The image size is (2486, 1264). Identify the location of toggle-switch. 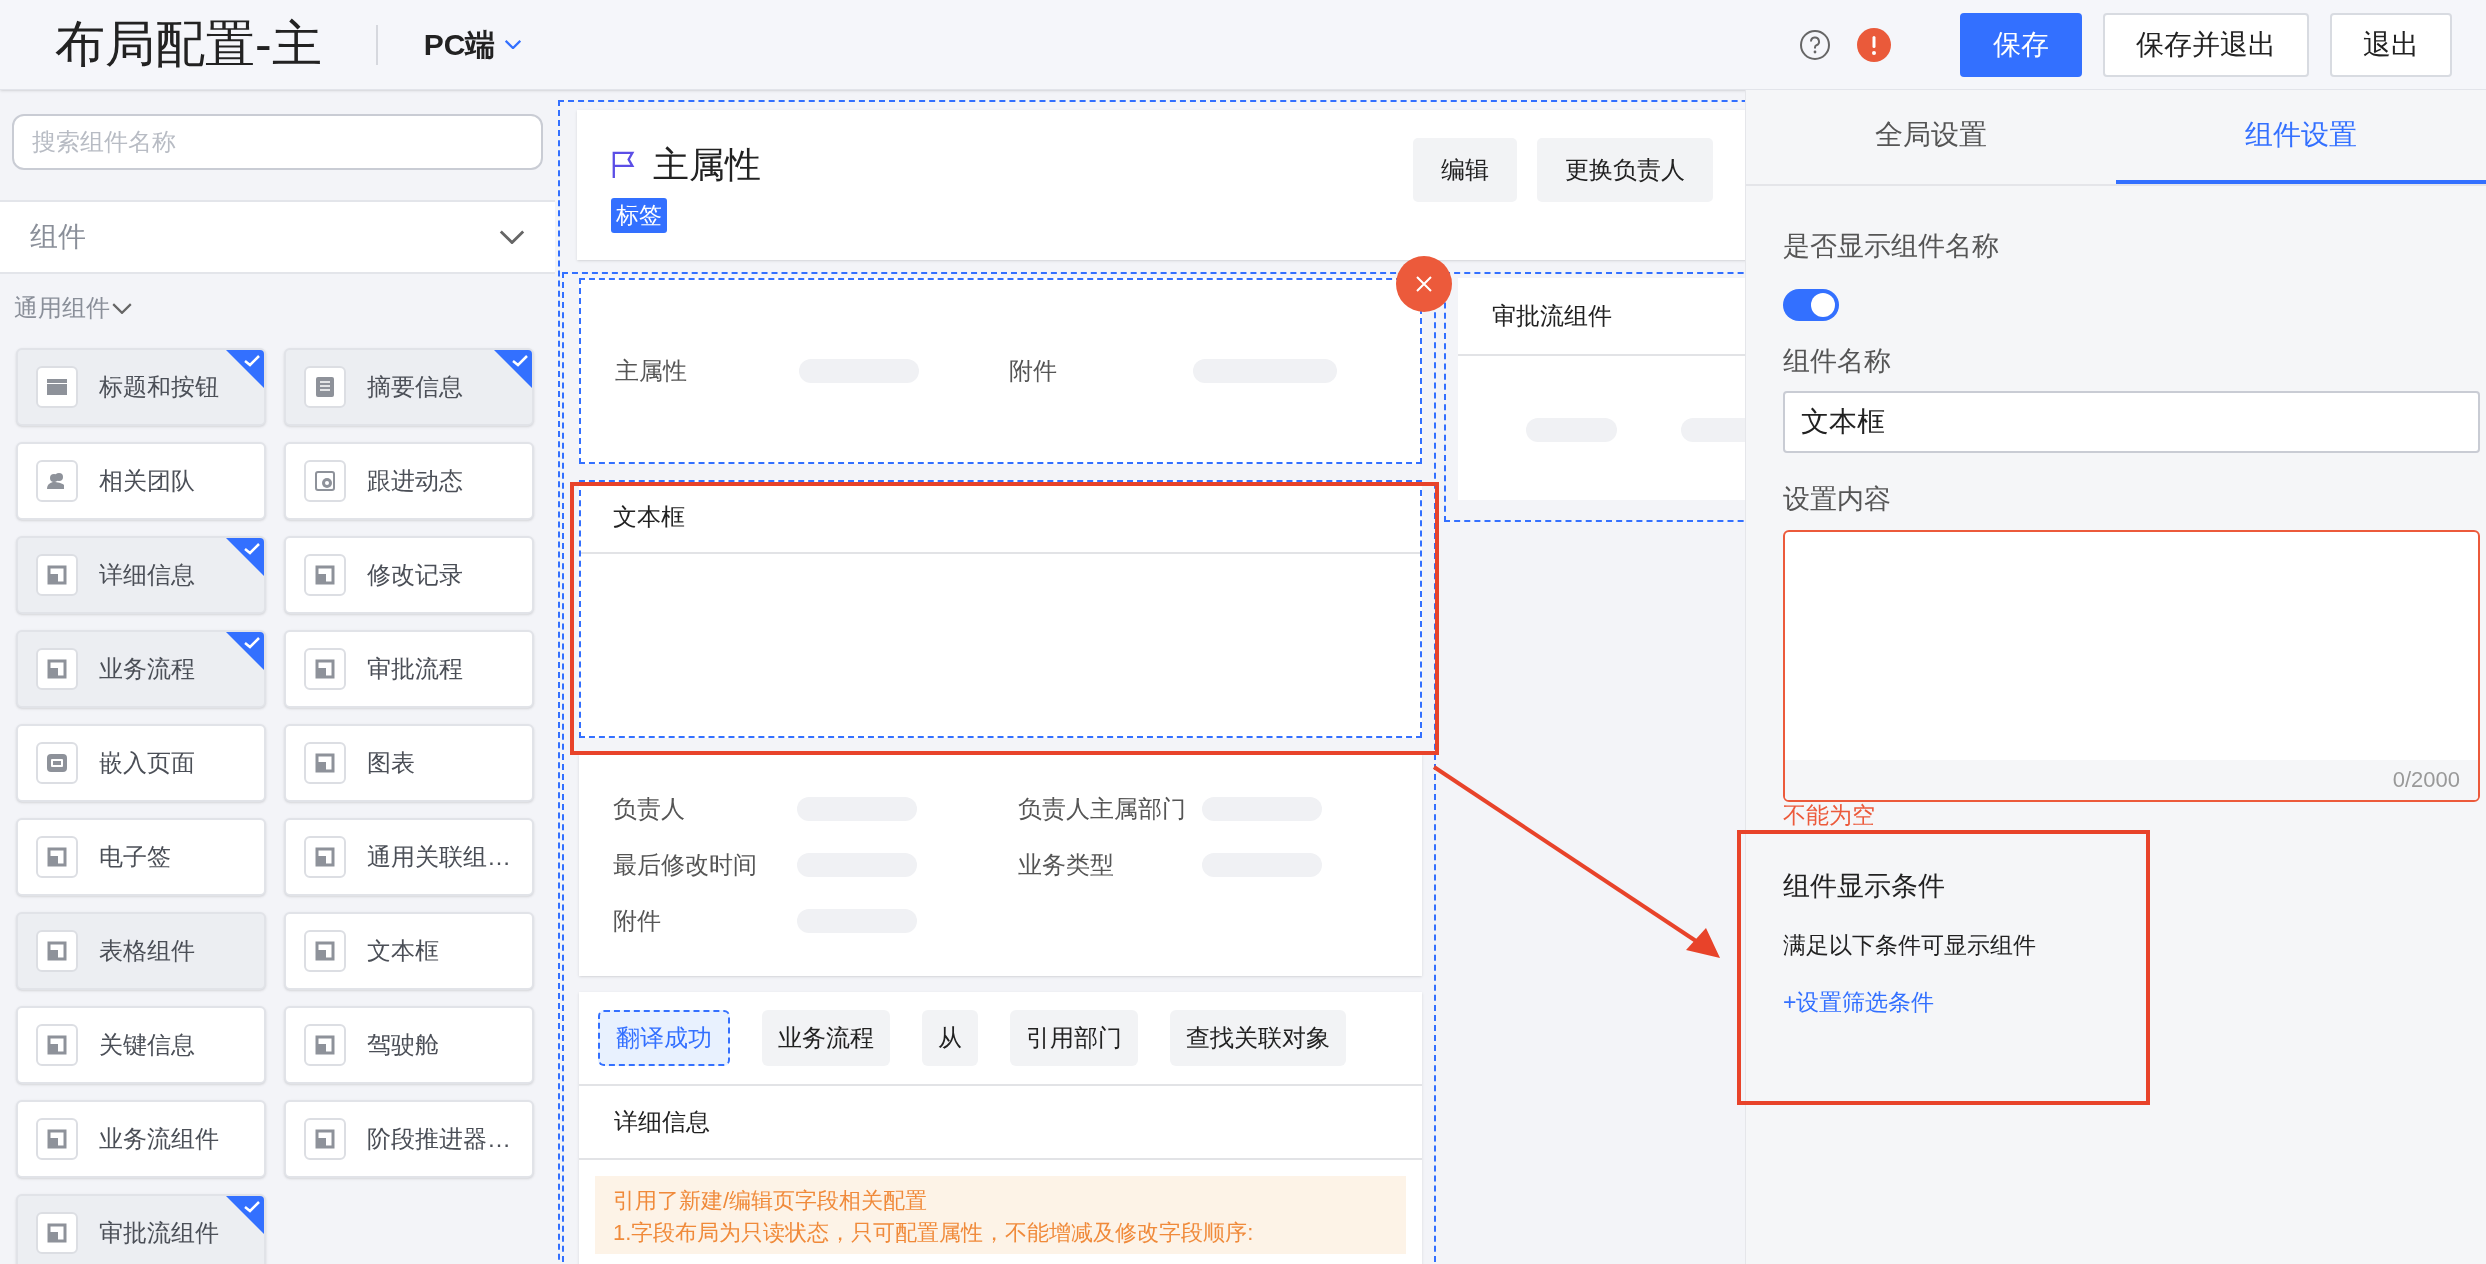
(1811, 304).